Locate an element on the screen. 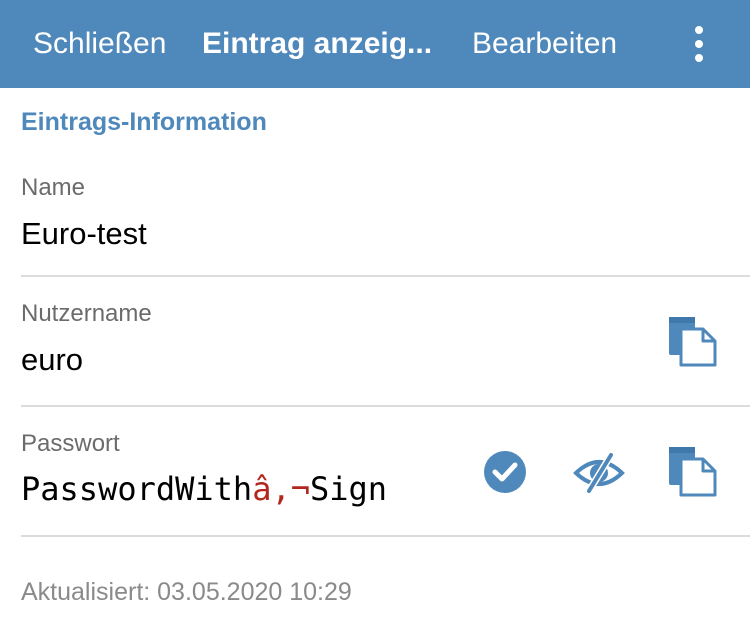 This screenshot has height=640, width=750. username-label: Nutzername is located at coordinates (86, 313).